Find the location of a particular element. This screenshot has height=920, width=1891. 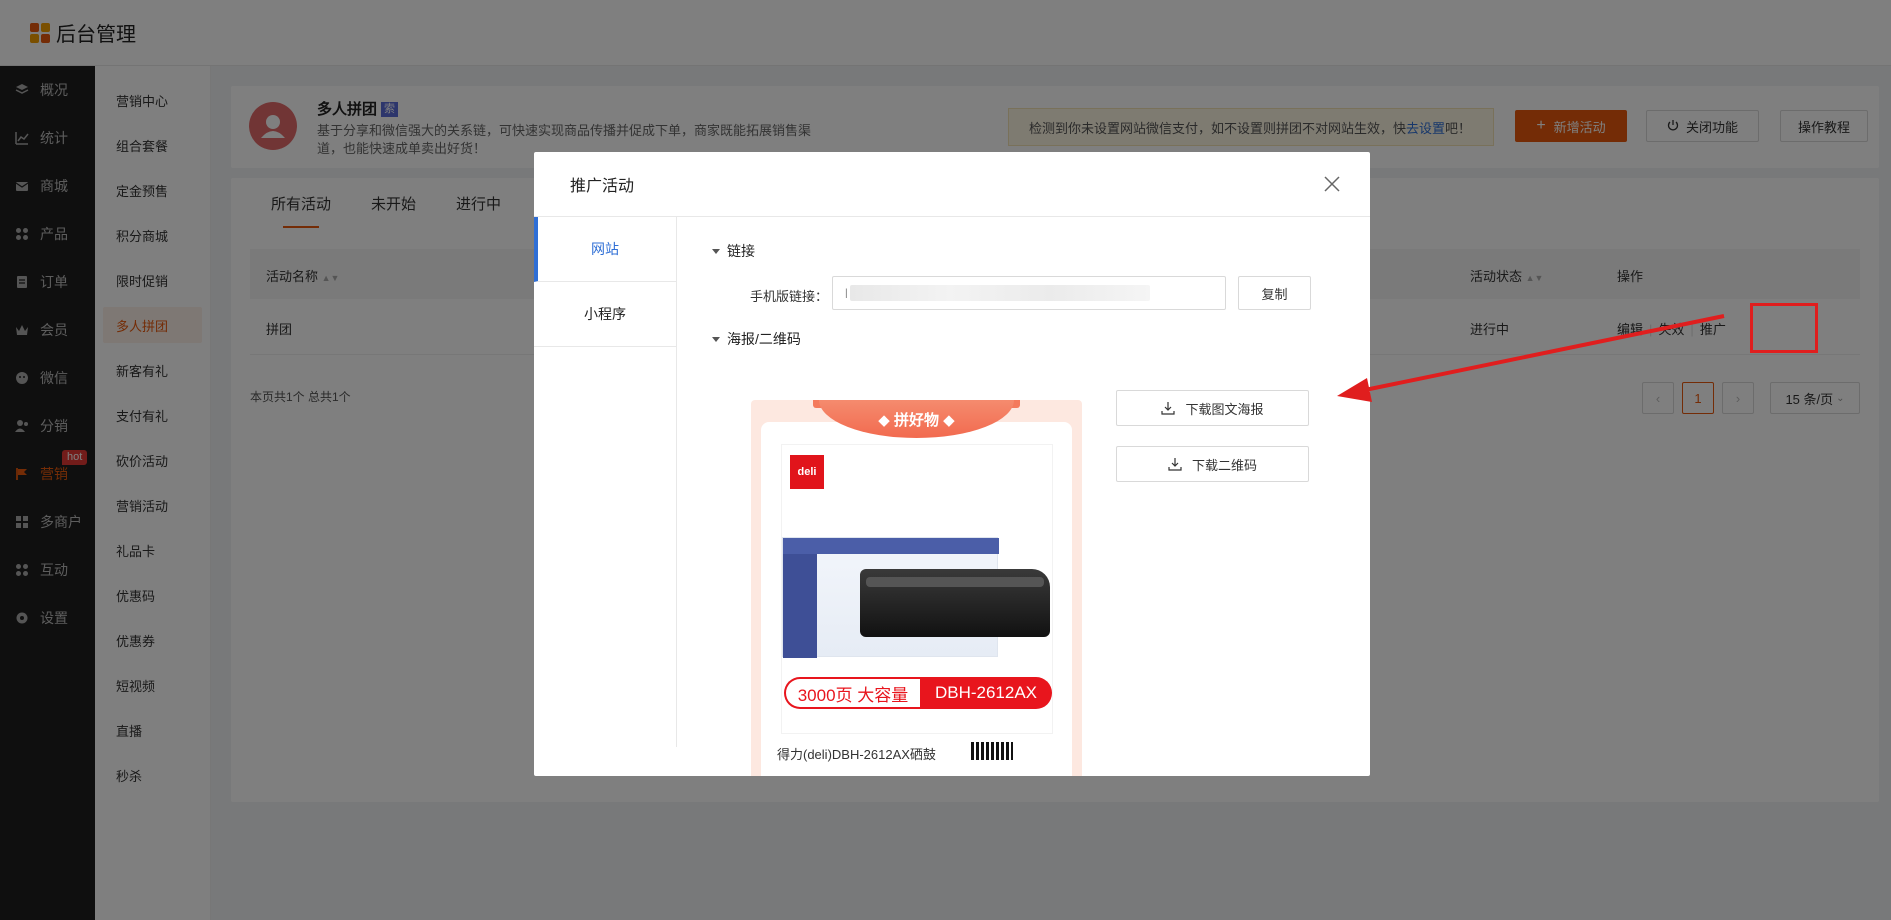

blurred-link-value is located at coordinates (999, 293).